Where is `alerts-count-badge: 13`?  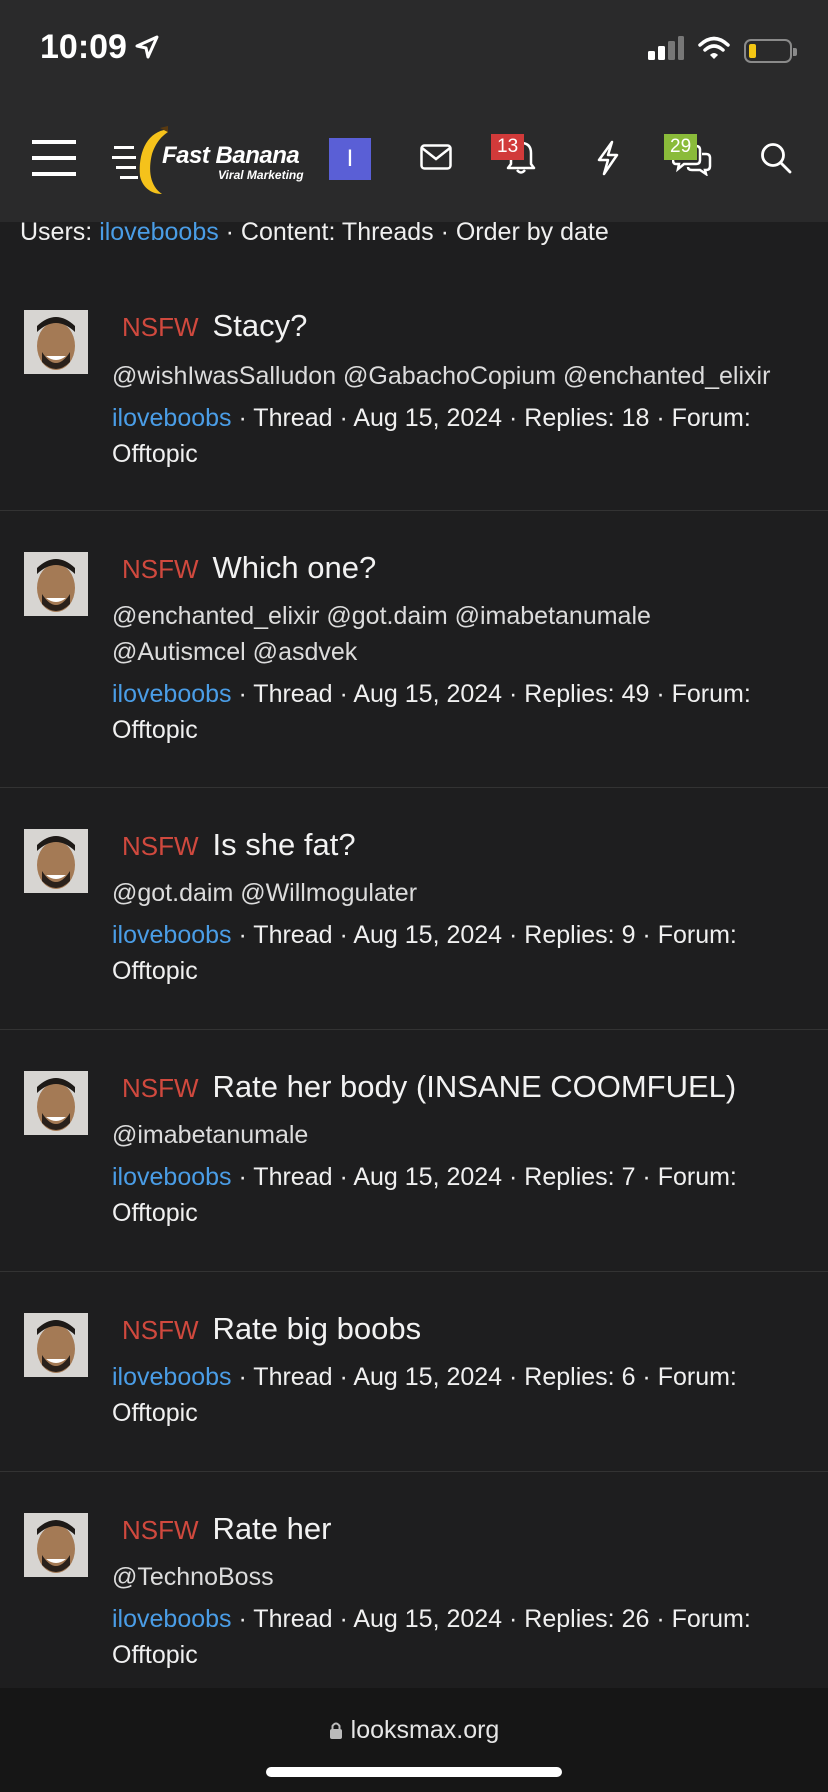 alerts-count-badge: 13 is located at coordinates (508, 147).